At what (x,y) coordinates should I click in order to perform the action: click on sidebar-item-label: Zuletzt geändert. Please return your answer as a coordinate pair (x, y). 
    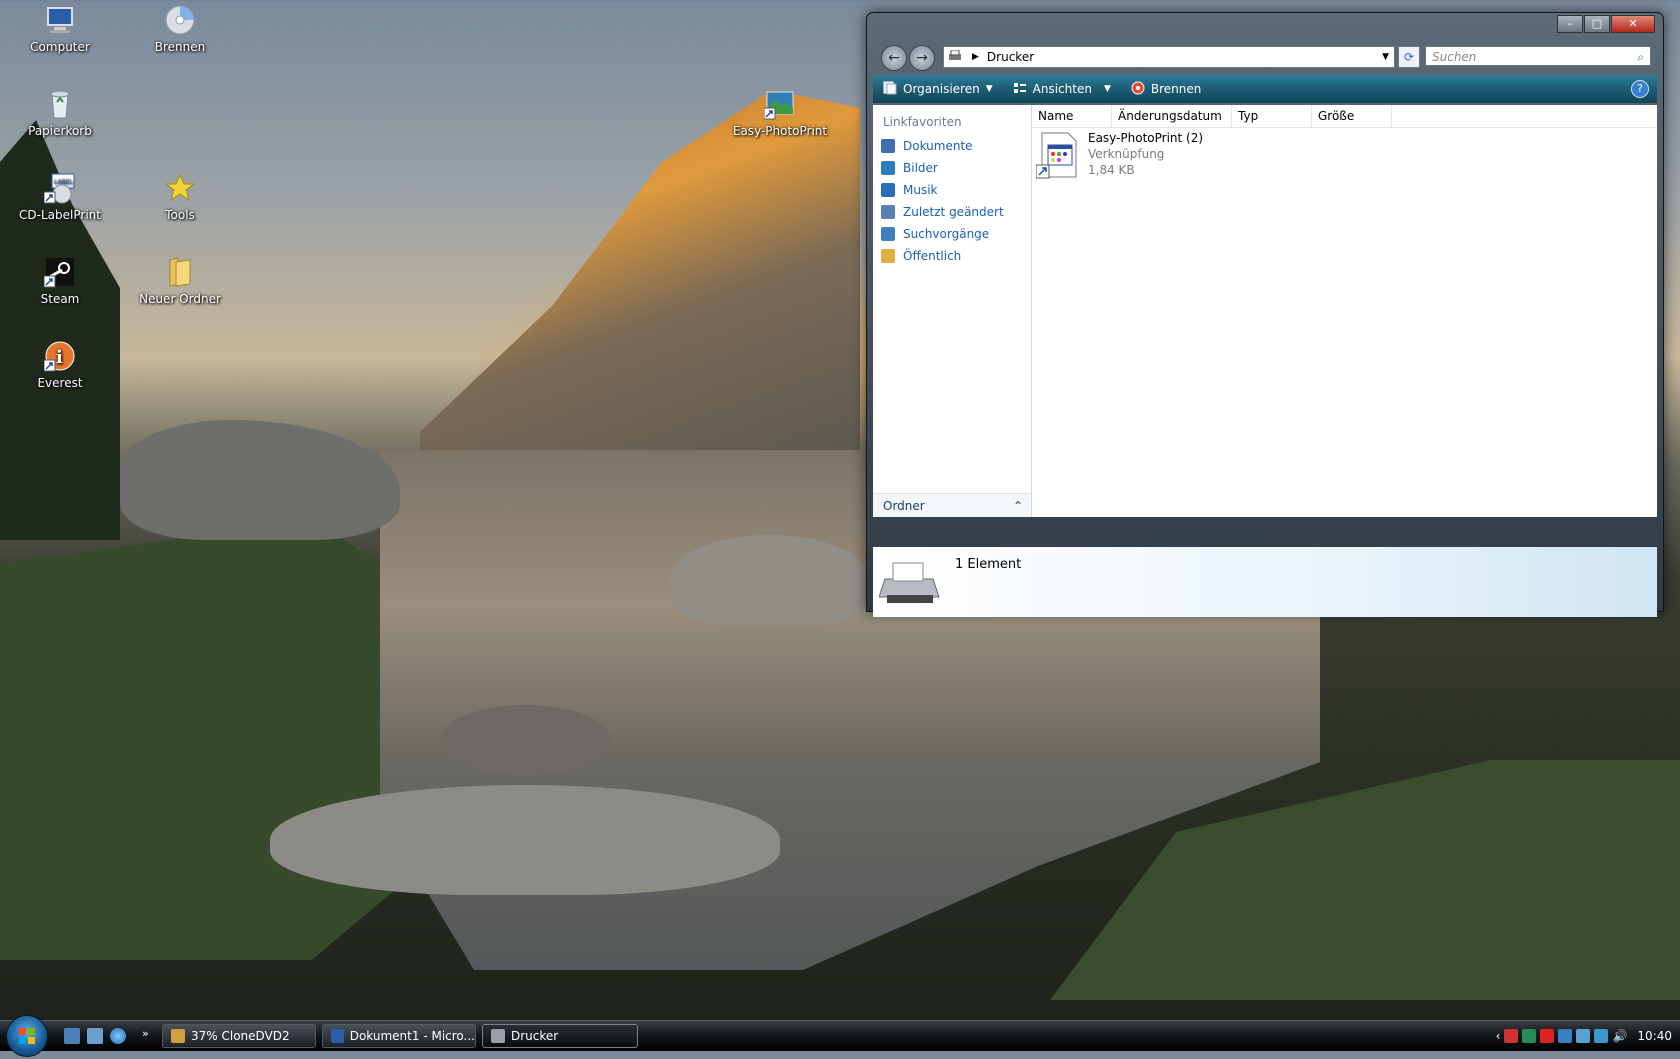
    Looking at the image, I should click on (953, 212).